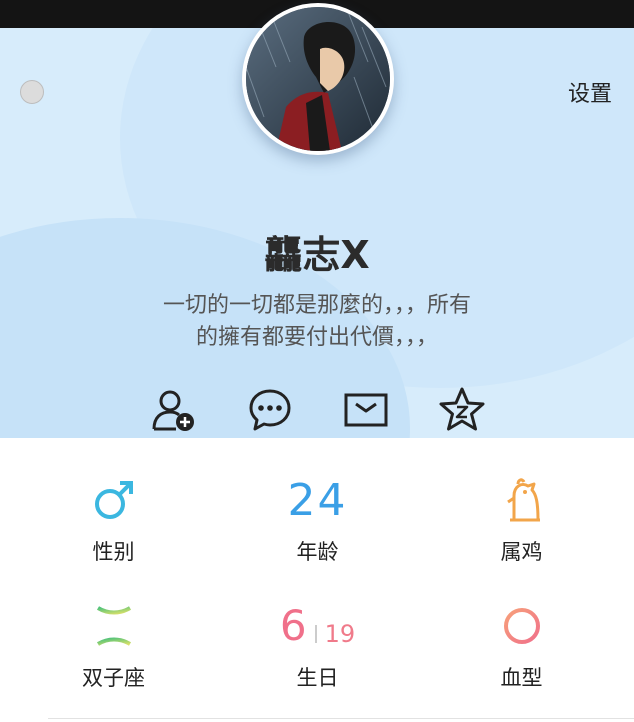 The image size is (634, 722). Describe the element at coordinates (590, 92) in the screenshot. I see `settings-button: 设置` at that location.